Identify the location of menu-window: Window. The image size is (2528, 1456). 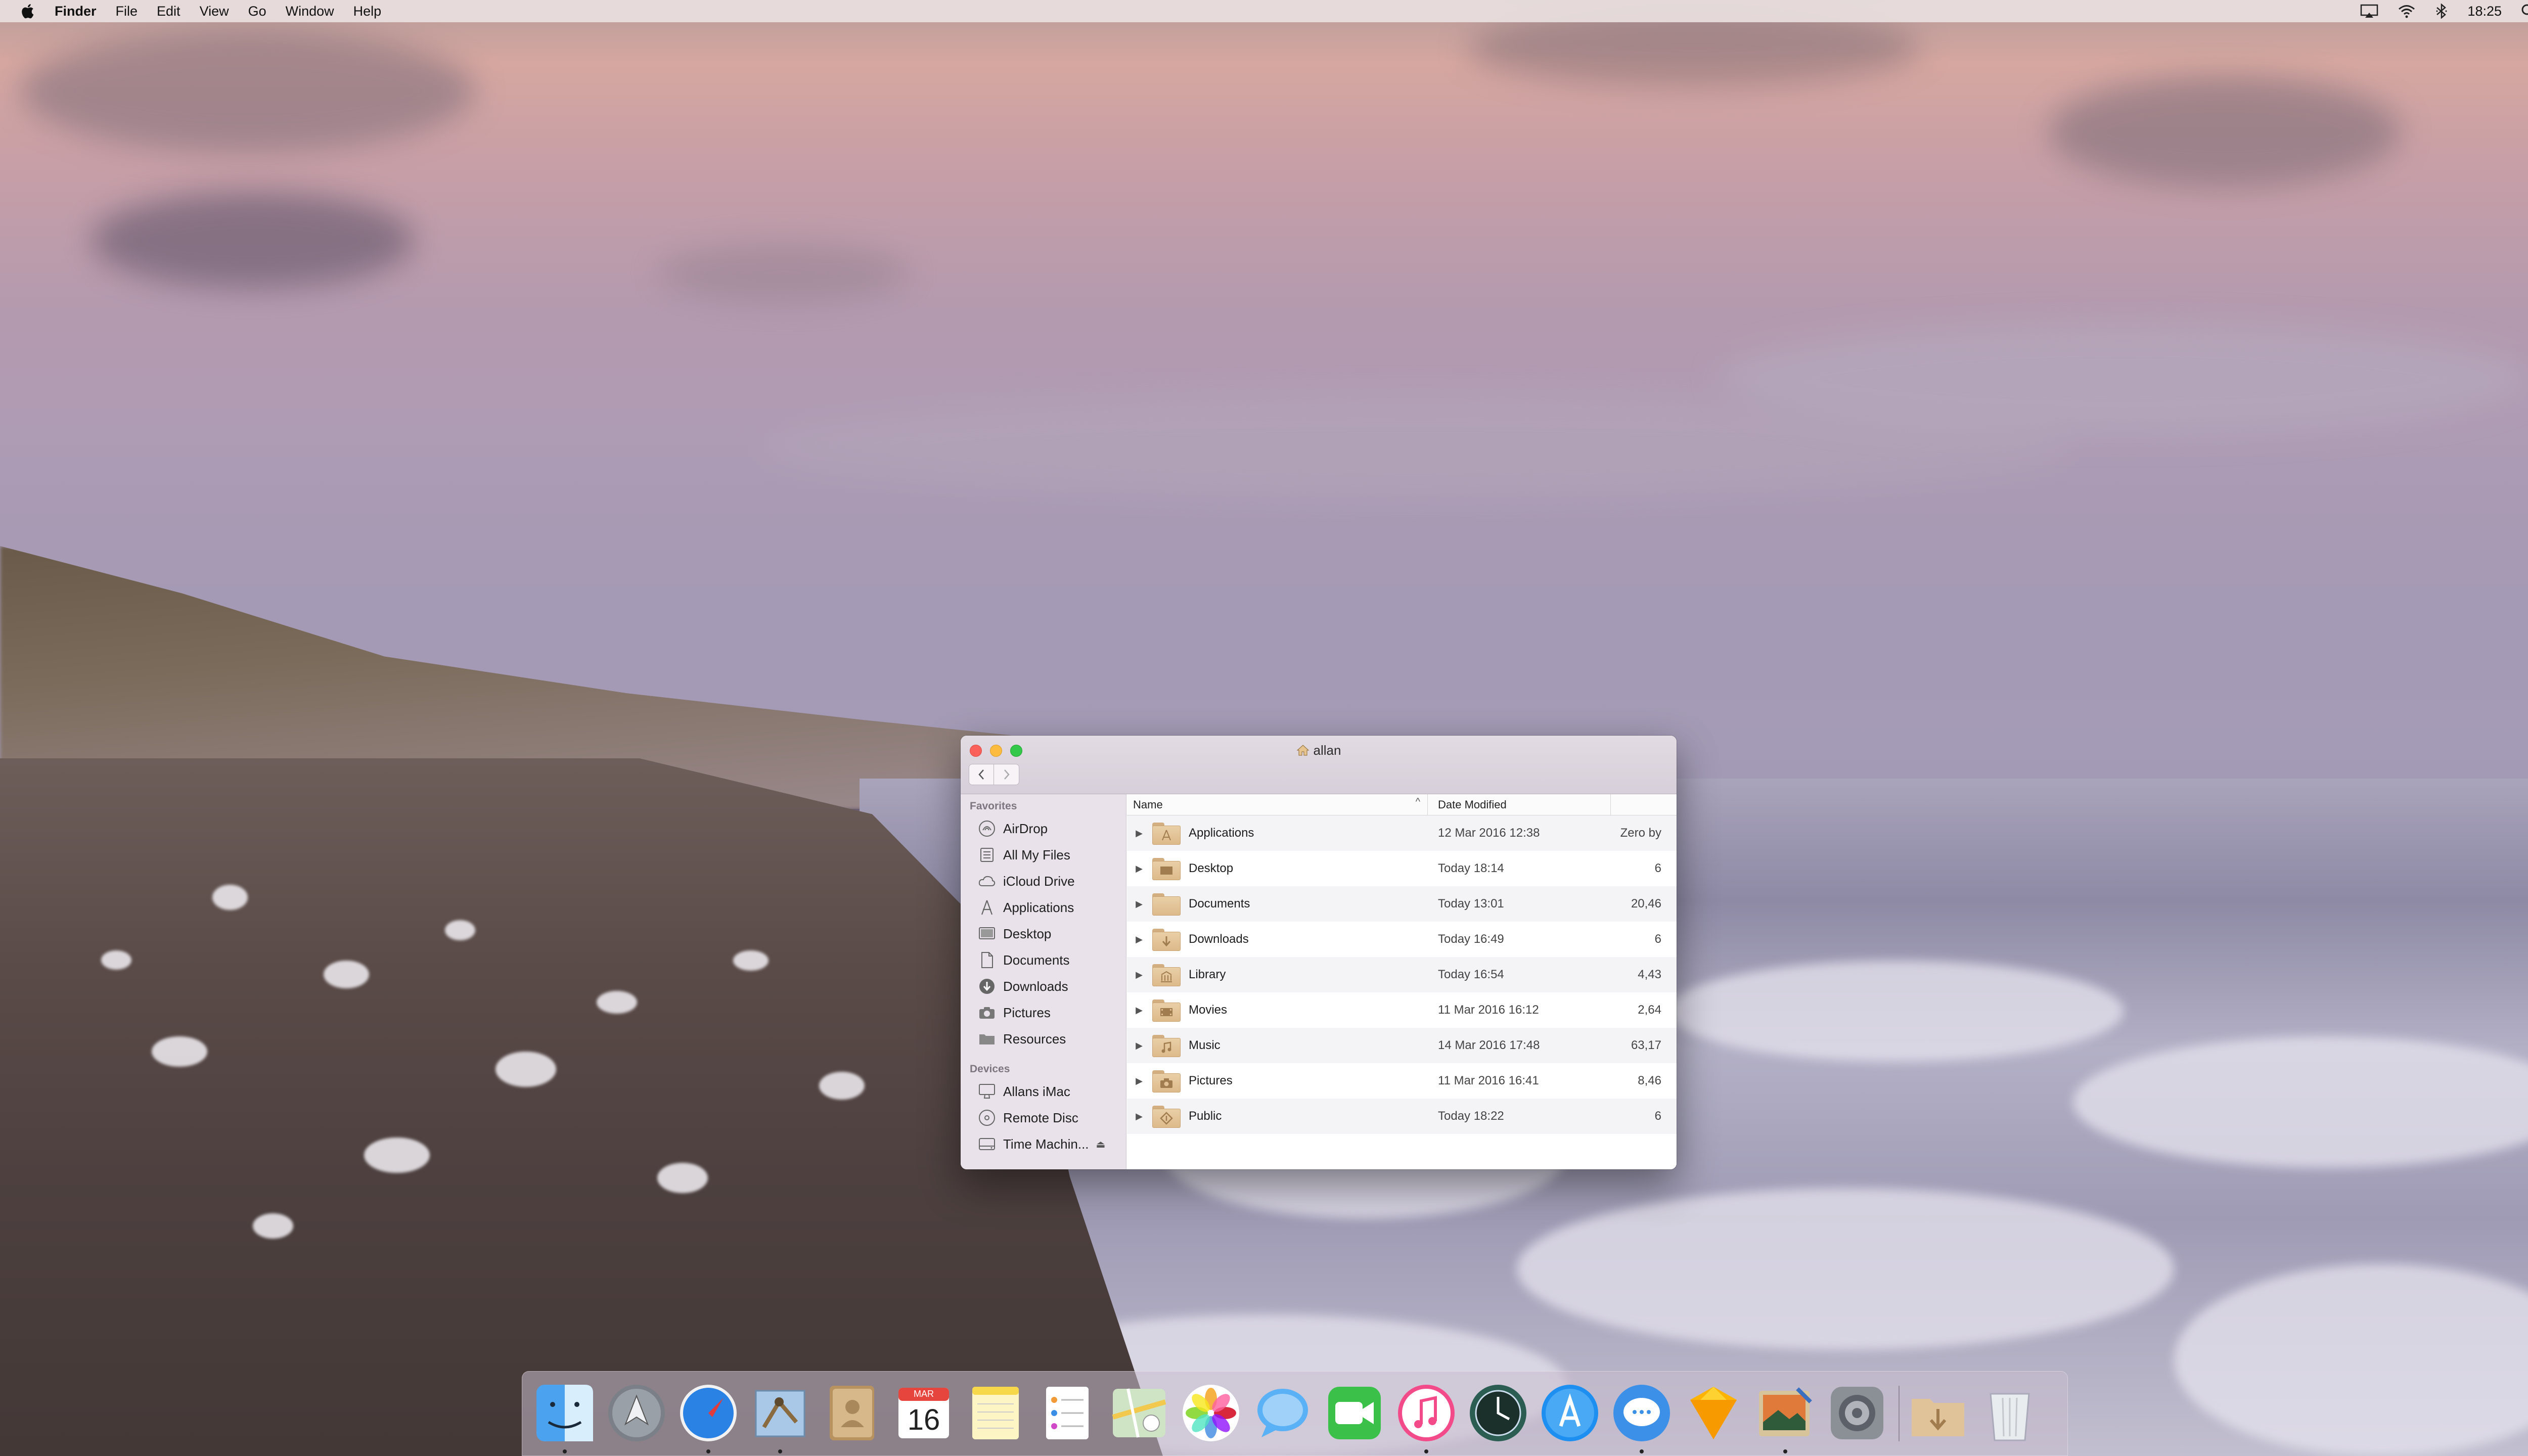
(310, 11).